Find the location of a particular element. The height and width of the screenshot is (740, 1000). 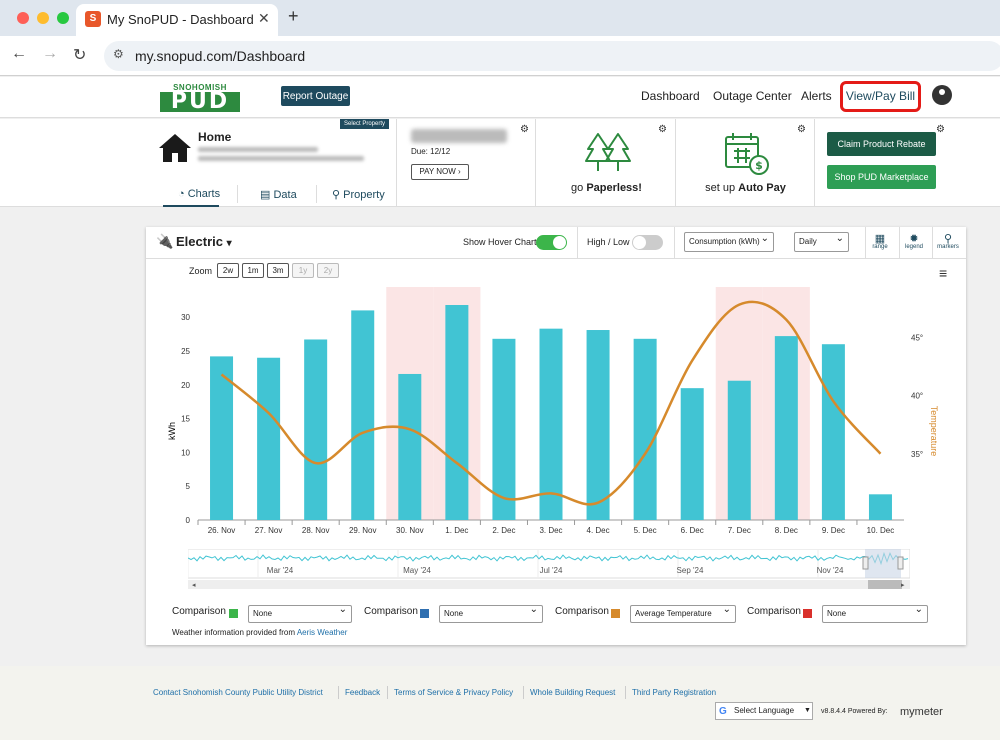

comparison-select-3: Average Temperature is located at coordinates (683, 612).